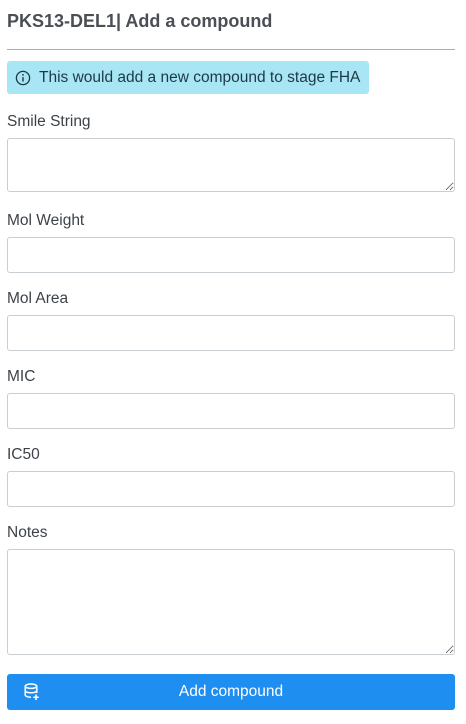 This screenshot has width=466, height=724. What do you see at coordinates (231, 165) in the screenshot?
I see `smile-string-input` at bounding box center [231, 165].